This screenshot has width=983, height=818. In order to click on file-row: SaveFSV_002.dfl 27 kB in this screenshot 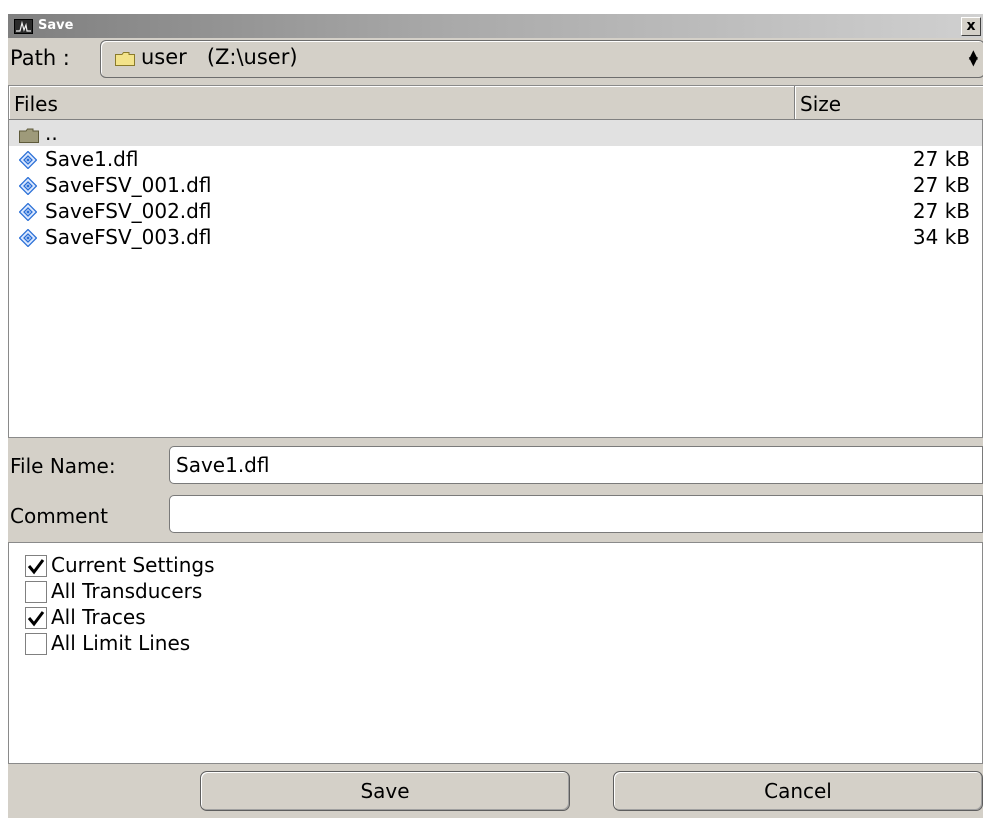, I will do `click(495, 211)`.